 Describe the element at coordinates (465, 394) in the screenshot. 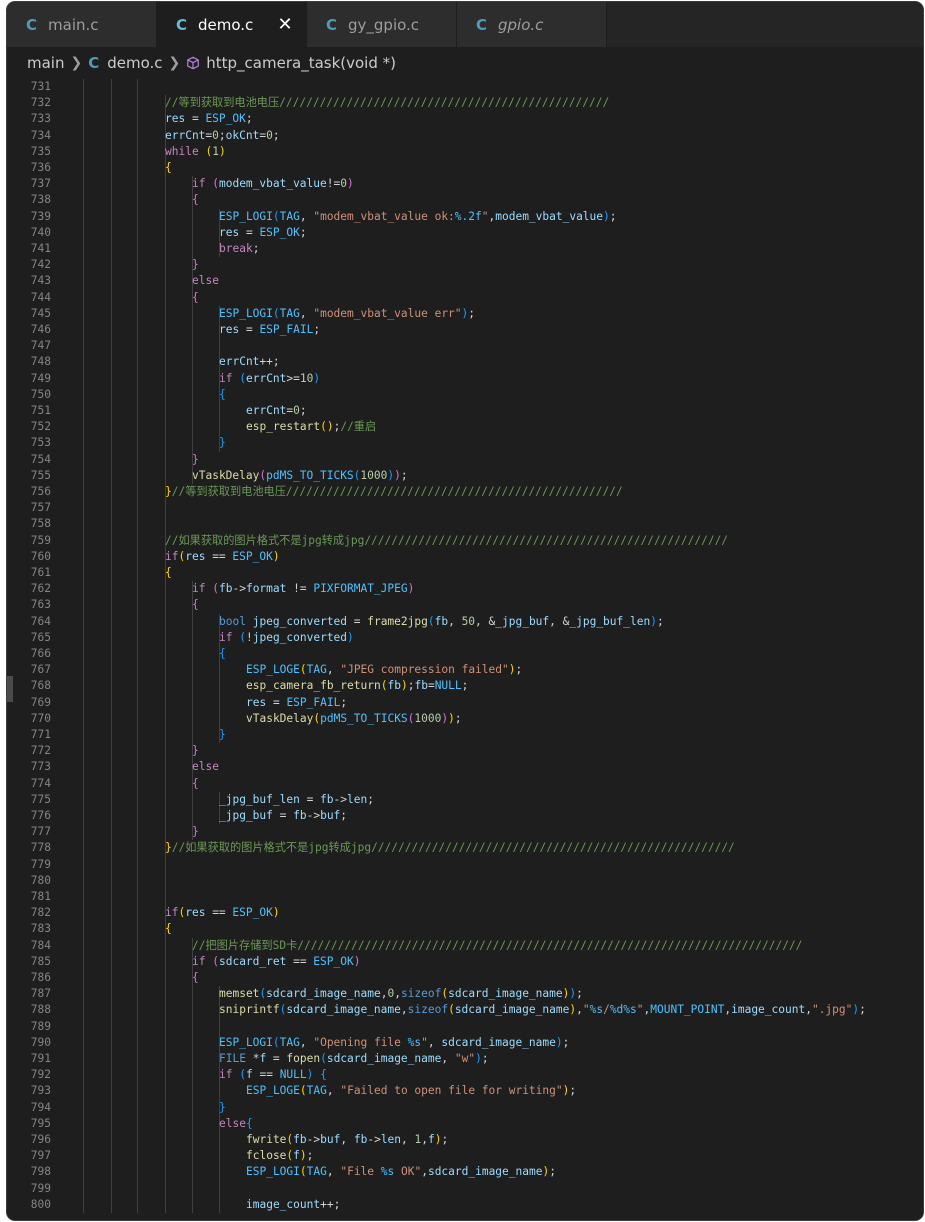

I see `code-line: 750 {` at that location.